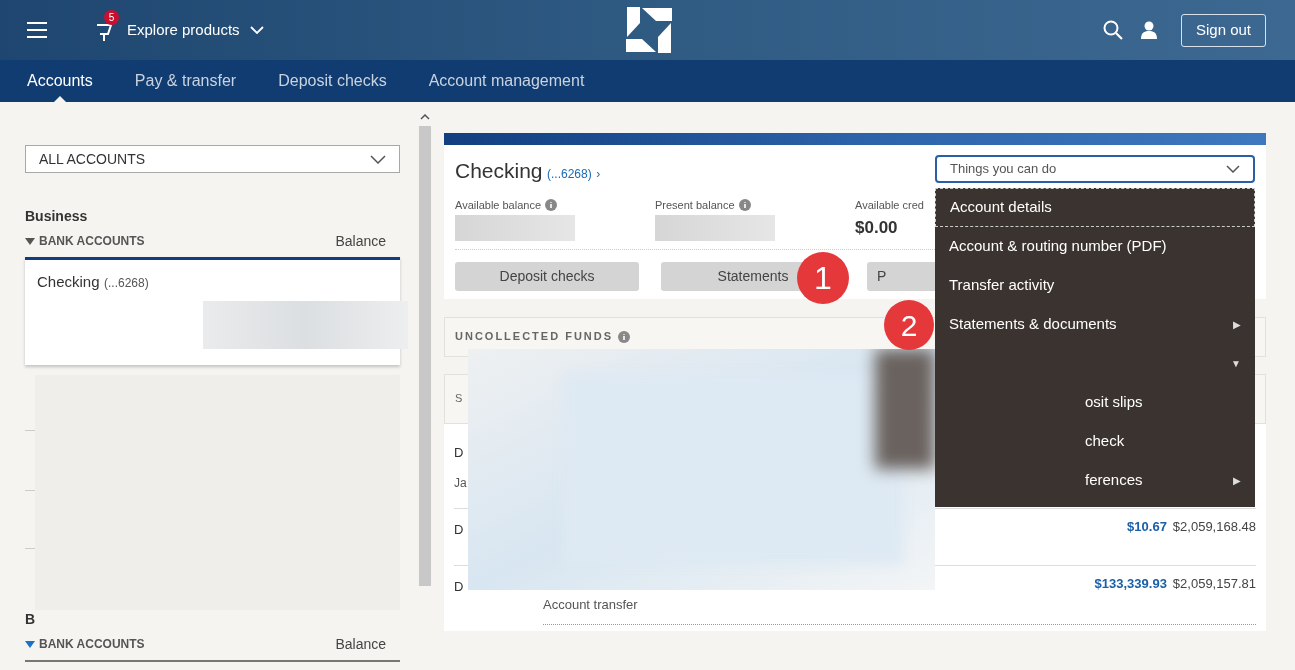 Image resolution: width=1295 pixels, height=670 pixels. What do you see at coordinates (1149, 30) in the screenshot?
I see `person-icon` at bounding box center [1149, 30].